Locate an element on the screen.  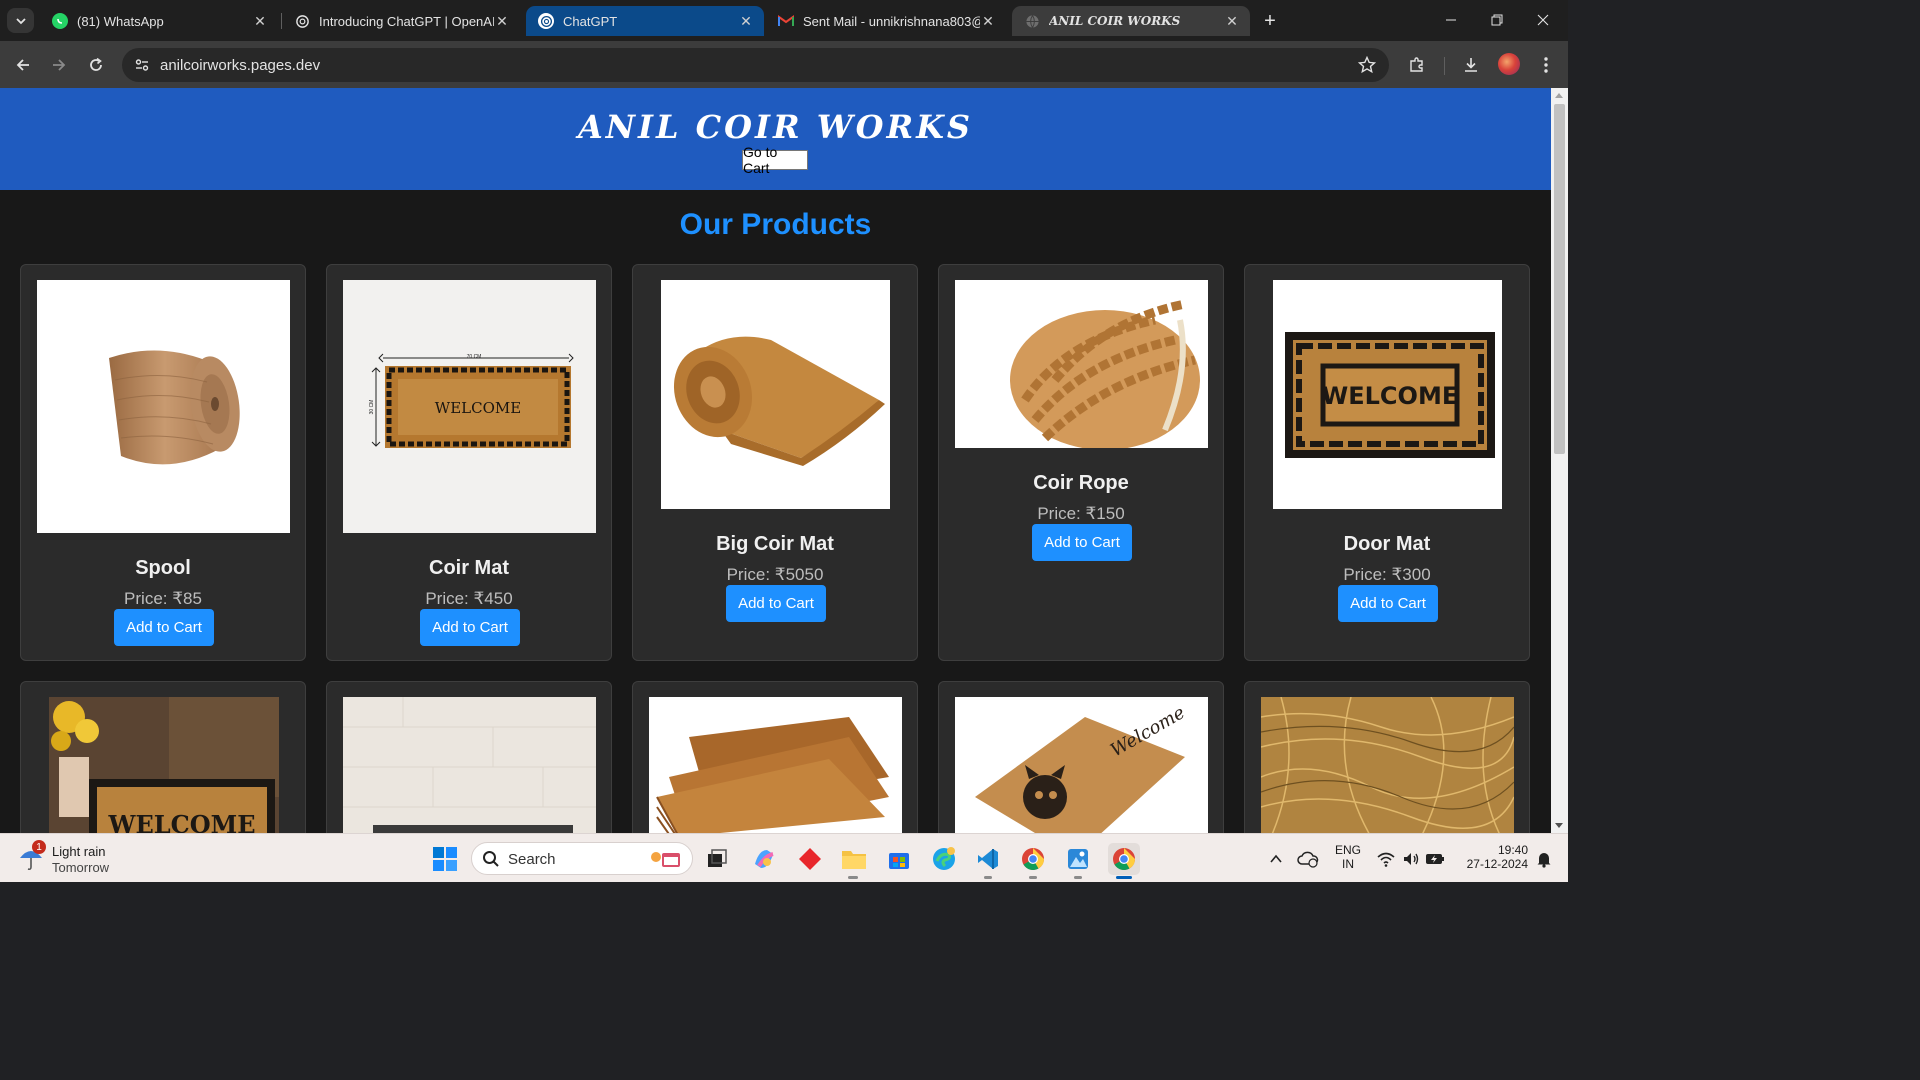
cloud-sync-icon is located at coordinates (1308, 859).